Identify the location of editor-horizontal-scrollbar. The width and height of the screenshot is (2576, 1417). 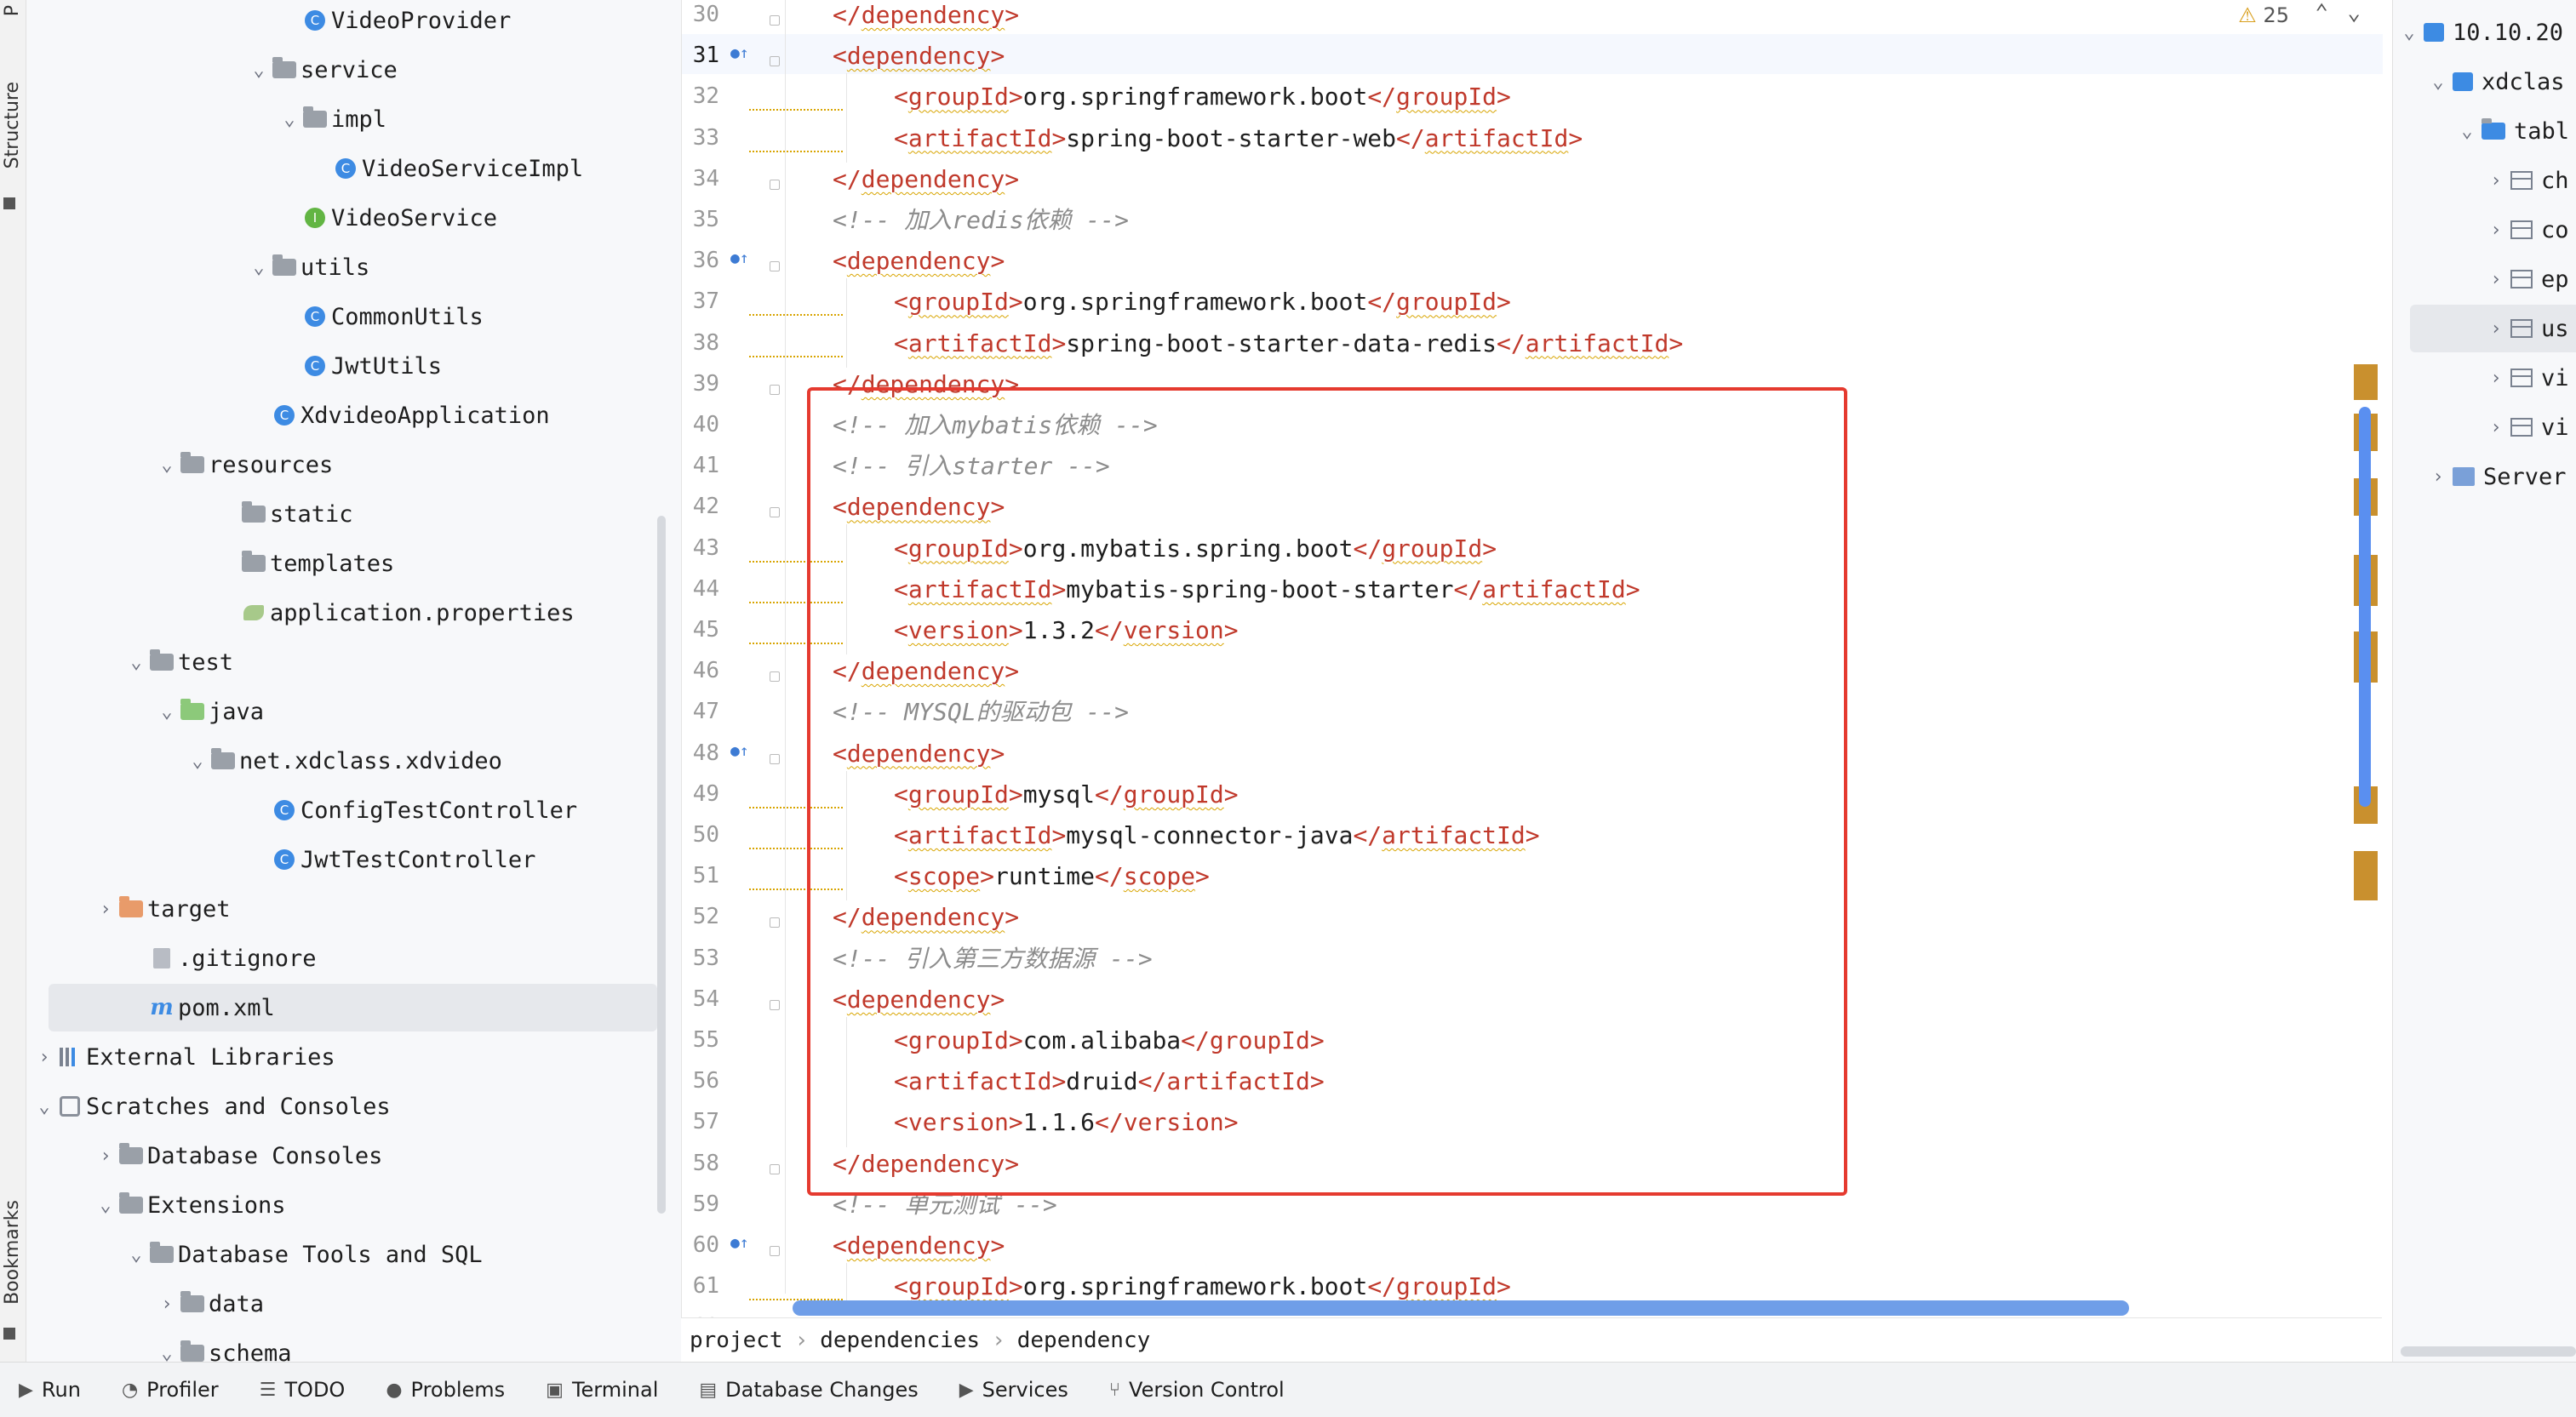
(1461, 1308).